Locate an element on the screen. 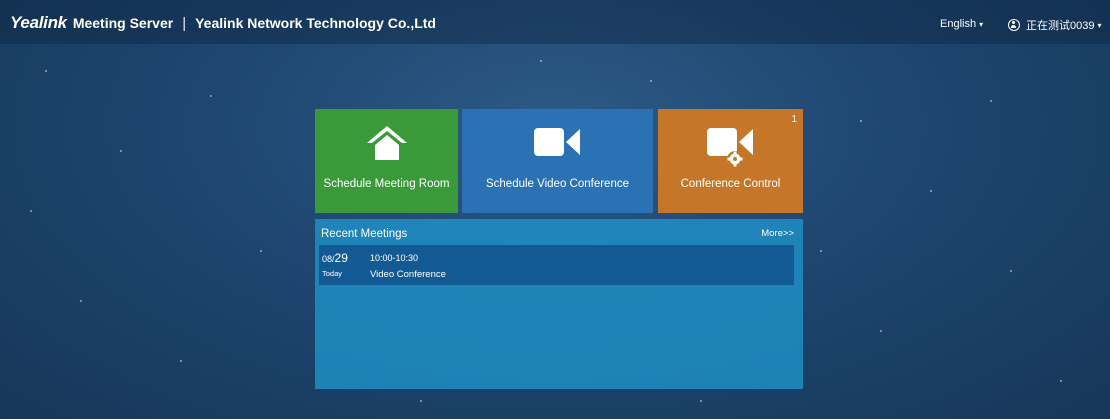 Image resolution: width=1110 pixels, height=419 pixels. product-name: Meeting Server is located at coordinates (123, 23).